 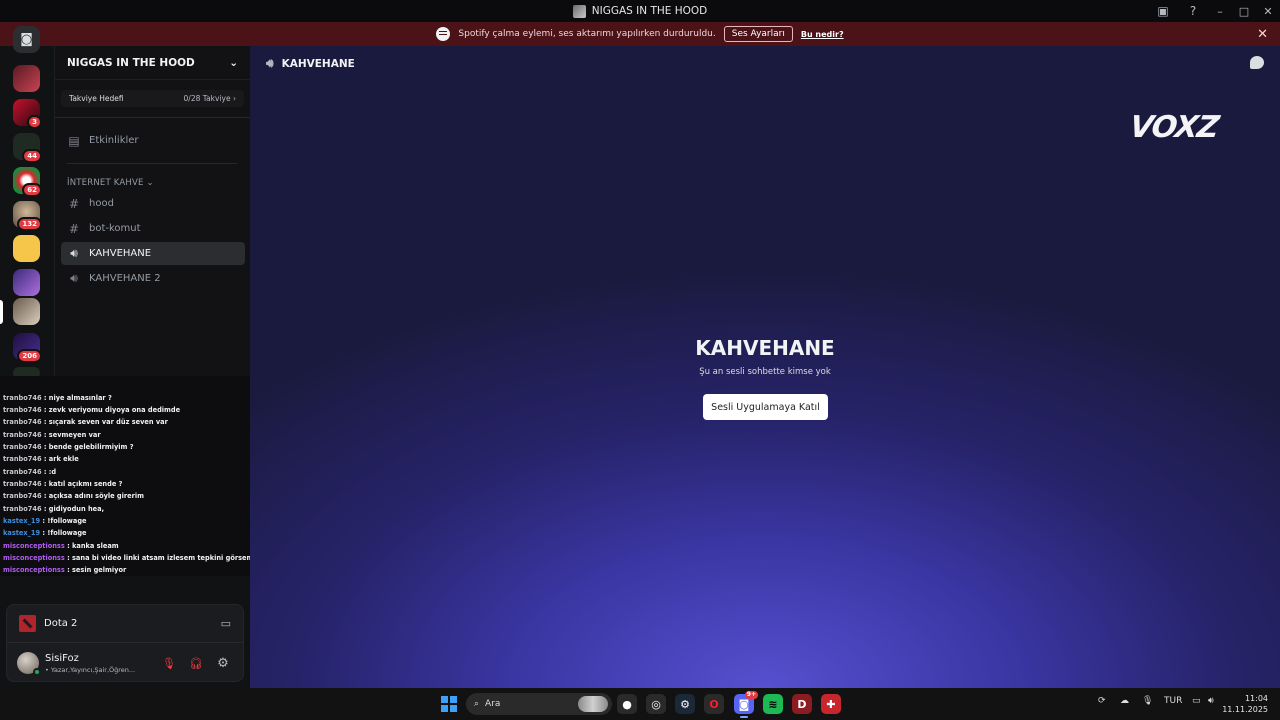 I want to click on windows-start-icon, so click(x=449, y=704).